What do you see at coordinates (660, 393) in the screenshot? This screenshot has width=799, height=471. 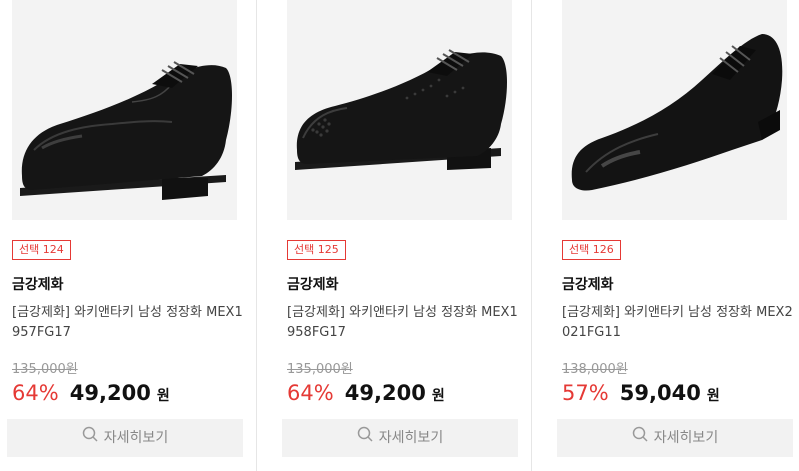 I see `sale-price: 59,040` at bounding box center [660, 393].